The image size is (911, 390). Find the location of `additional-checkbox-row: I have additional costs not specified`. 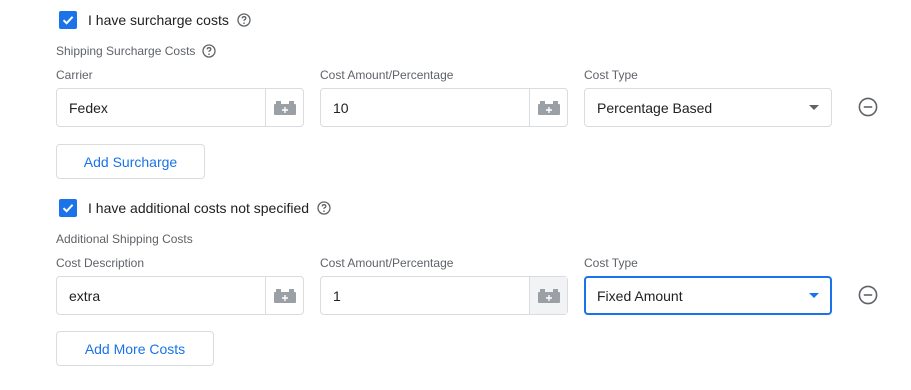

additional-checkbox-row: I have additional costs not specified is located at coordinates (195, 208).